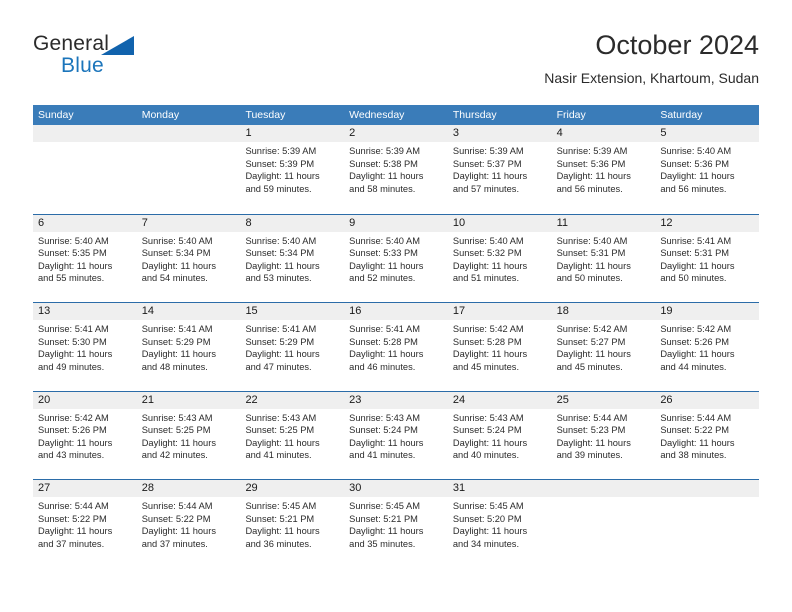 This screenshot has width=792, height=612. Describe the element at coordinates (382, 366) in the screenshot. I see `day-info-line: and 46 minutes.` at that location.